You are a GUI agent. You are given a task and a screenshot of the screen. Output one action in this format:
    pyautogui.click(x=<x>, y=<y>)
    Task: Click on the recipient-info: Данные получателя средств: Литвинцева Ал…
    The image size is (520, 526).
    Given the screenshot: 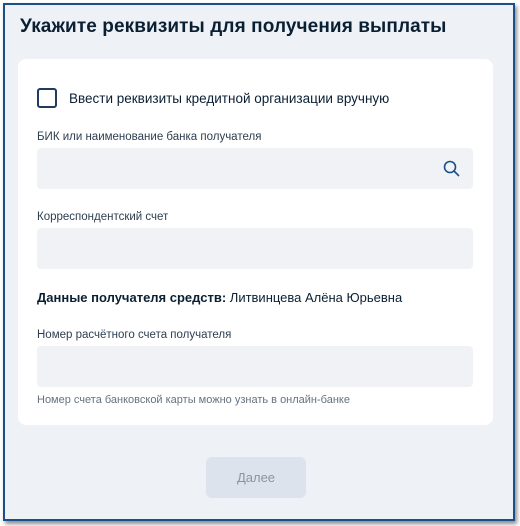 What is the action you would take?
    pyautogui.click(x=219, y=297)
    